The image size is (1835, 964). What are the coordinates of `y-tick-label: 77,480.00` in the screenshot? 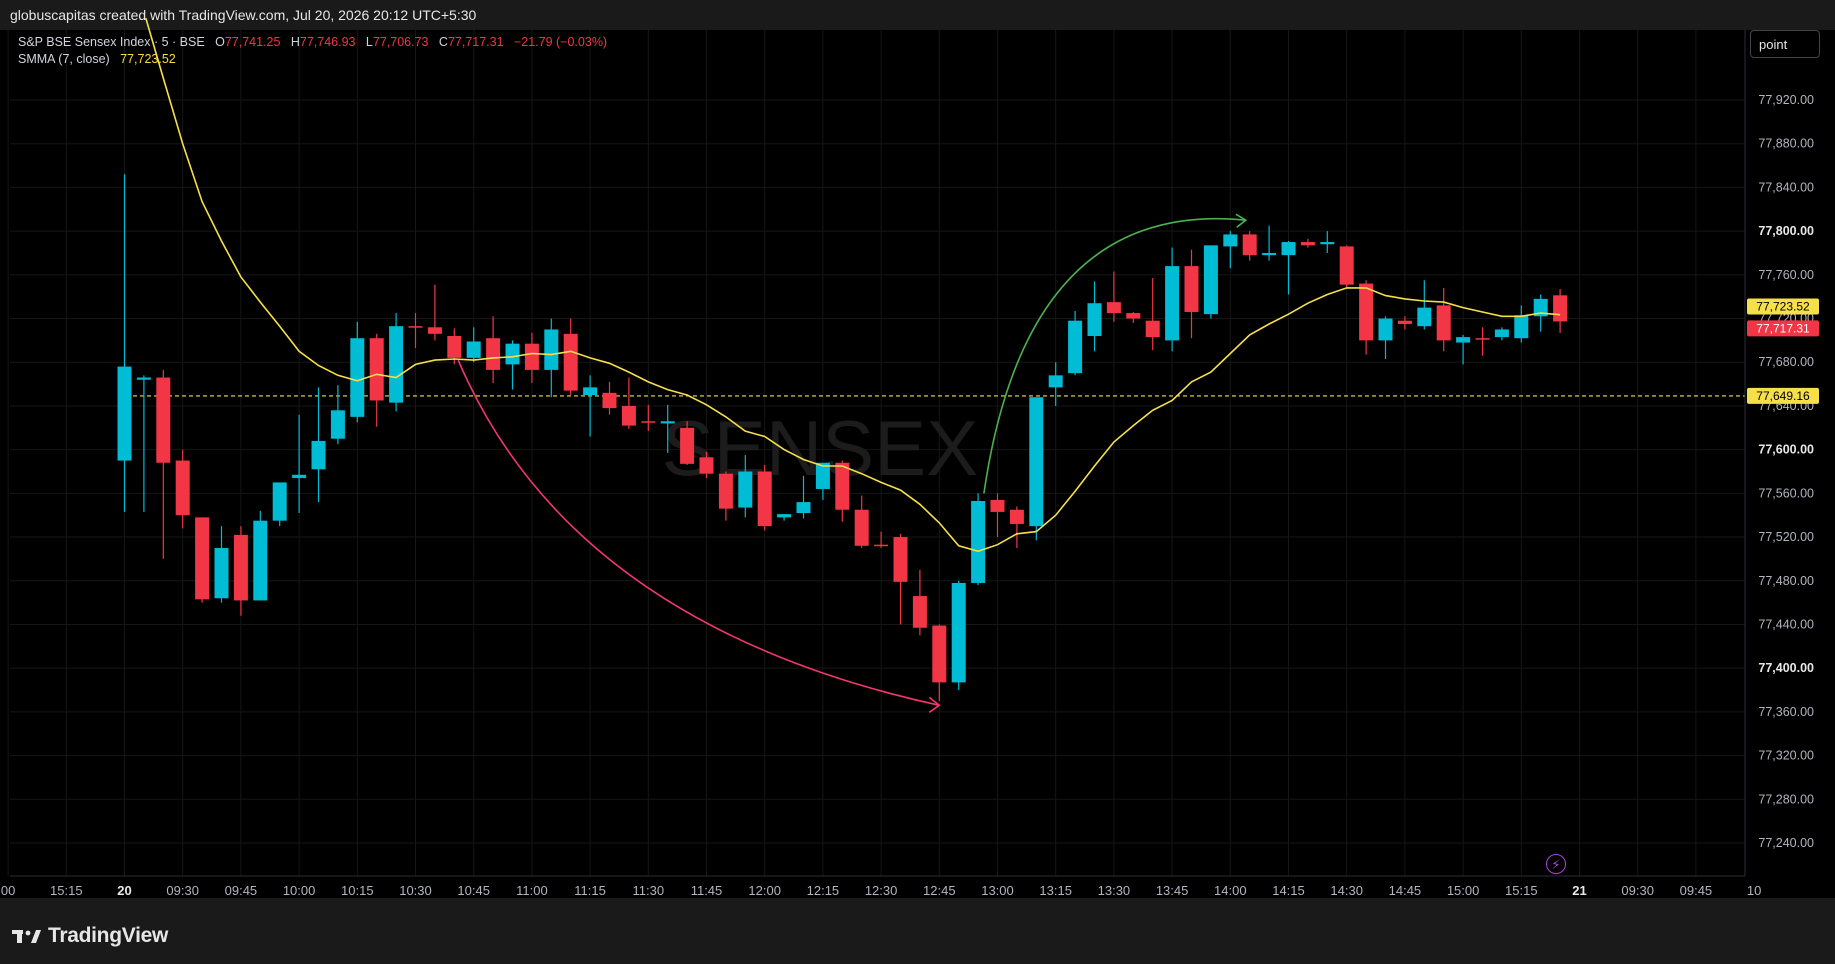 It's located at (1786, 581).